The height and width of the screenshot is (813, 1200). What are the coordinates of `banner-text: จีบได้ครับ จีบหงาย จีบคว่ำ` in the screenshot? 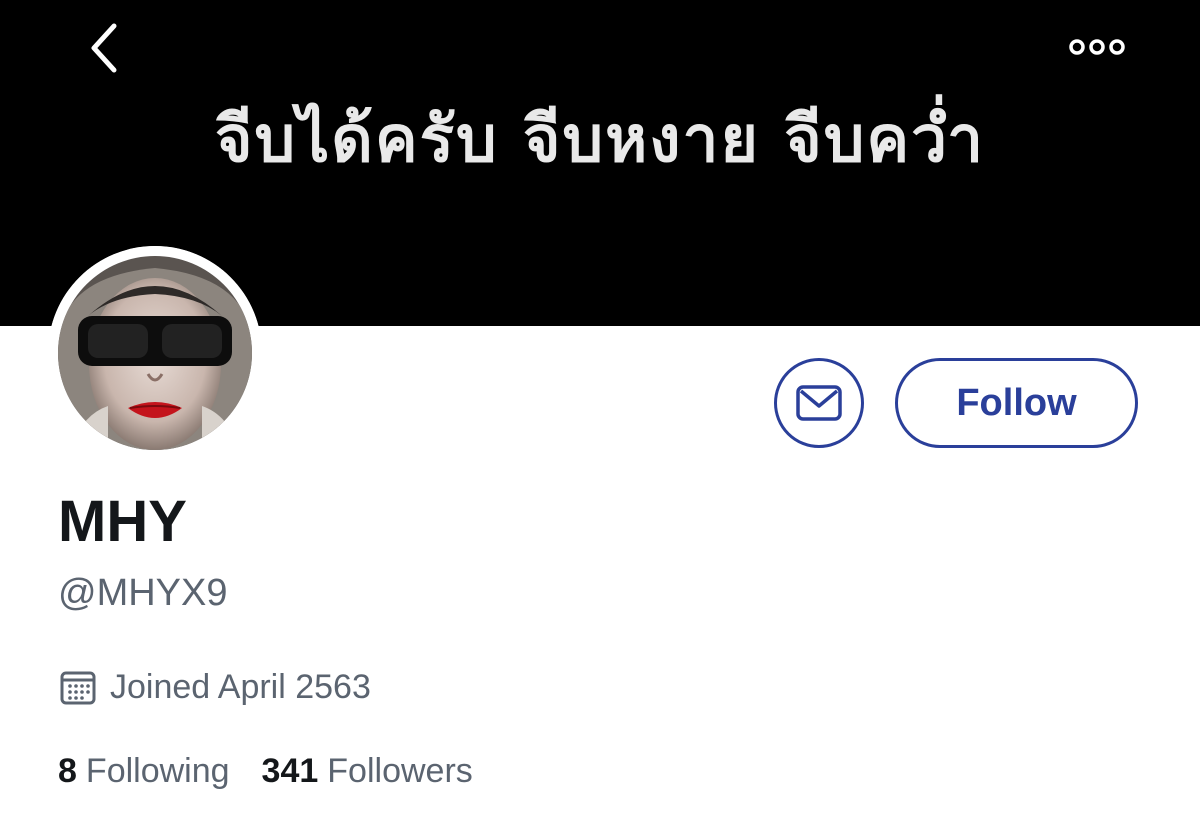 It's located at (600, 139).